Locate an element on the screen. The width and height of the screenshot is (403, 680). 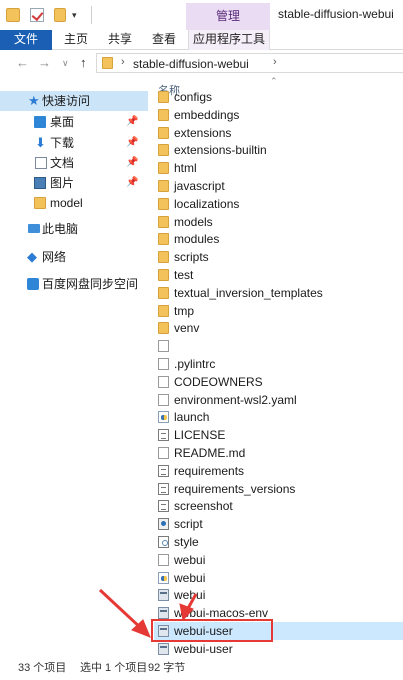
file-row: LICENSE is located at coordinates (278, 435).